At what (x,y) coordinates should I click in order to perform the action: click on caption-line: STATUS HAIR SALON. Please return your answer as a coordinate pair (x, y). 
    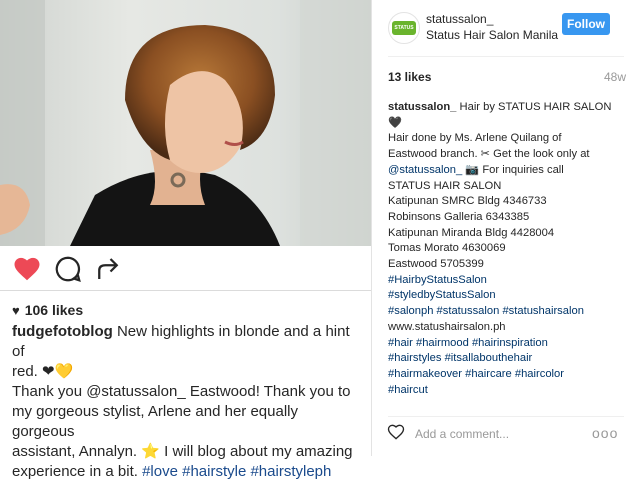
    Looking at the image, I should click on (508, 187).